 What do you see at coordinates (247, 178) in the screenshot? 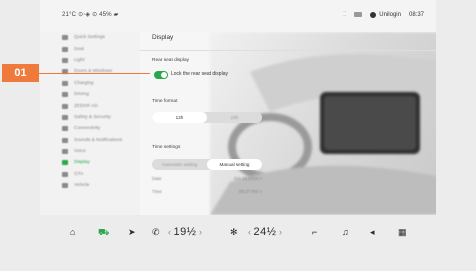
I see `date-value: Oct 16,2023 >` at bounding box center [247, 178].